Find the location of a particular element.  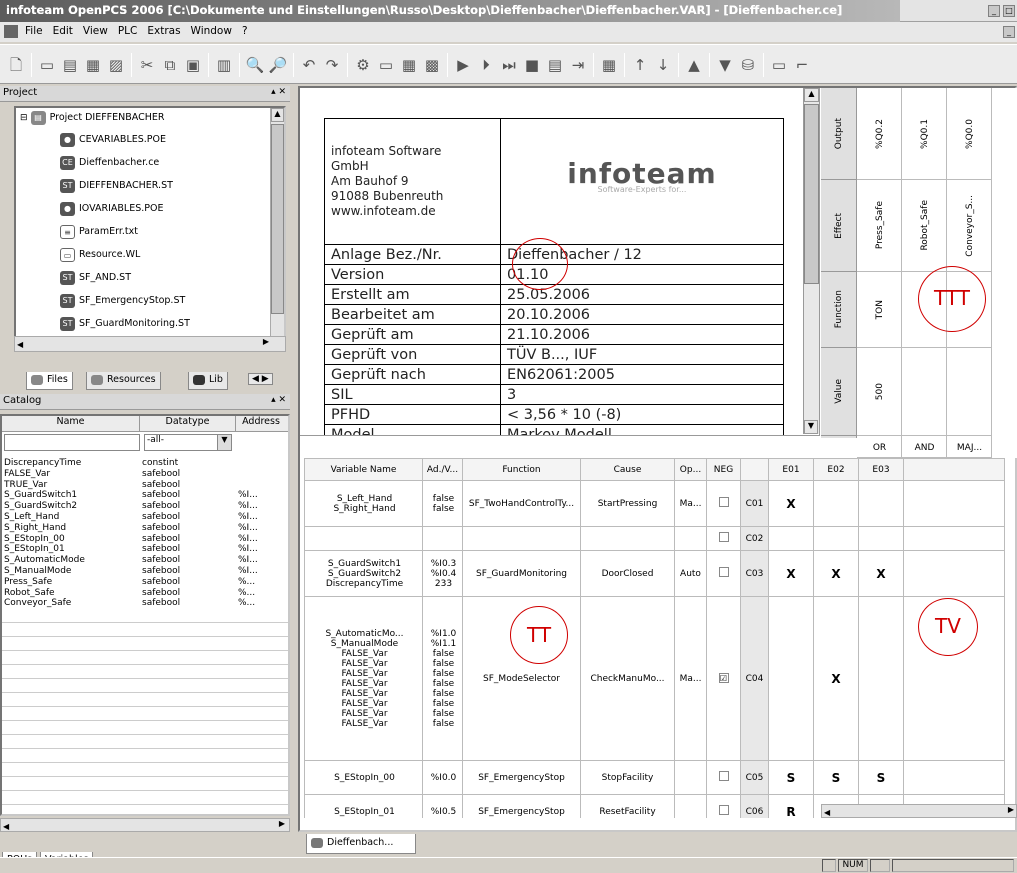

save-icon: ▤ is located at coordinates (70, 65).